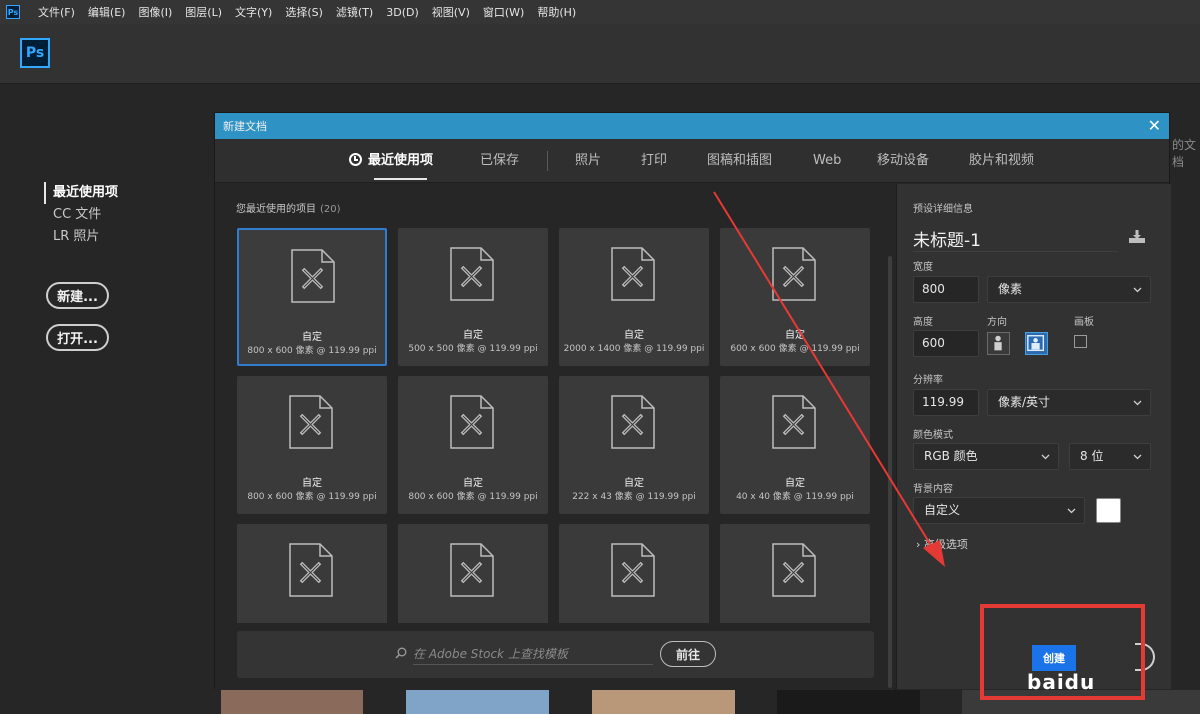  I want to click on height-input: 600, so click(946, 343).